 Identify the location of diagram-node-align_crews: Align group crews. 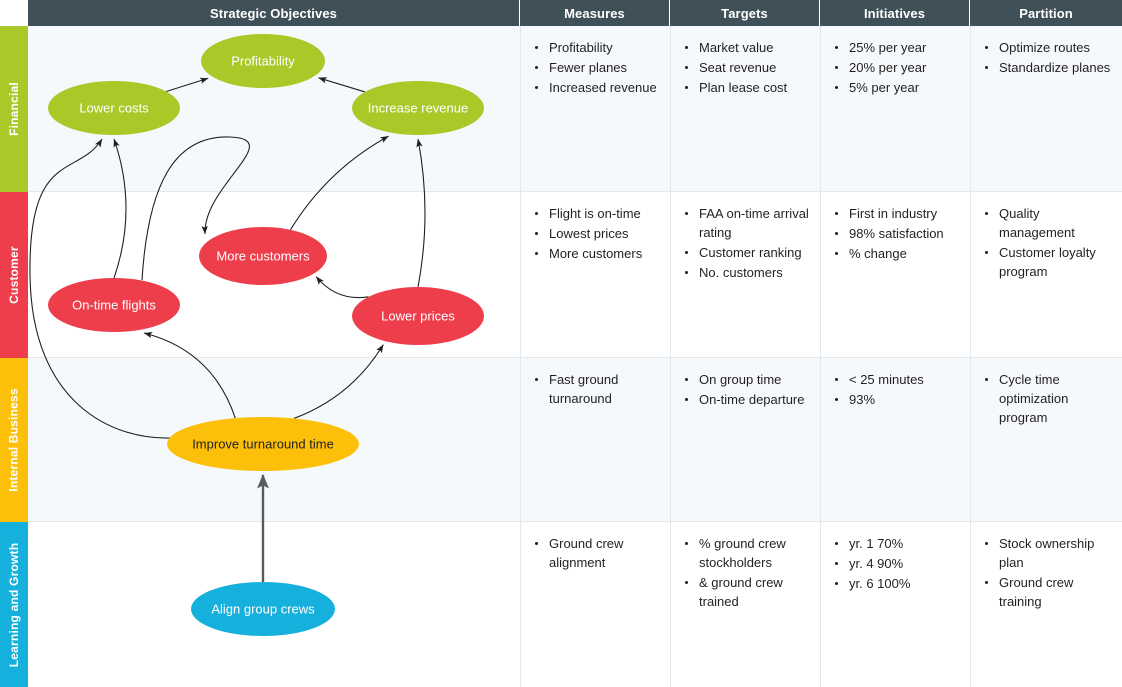
(263, 609).